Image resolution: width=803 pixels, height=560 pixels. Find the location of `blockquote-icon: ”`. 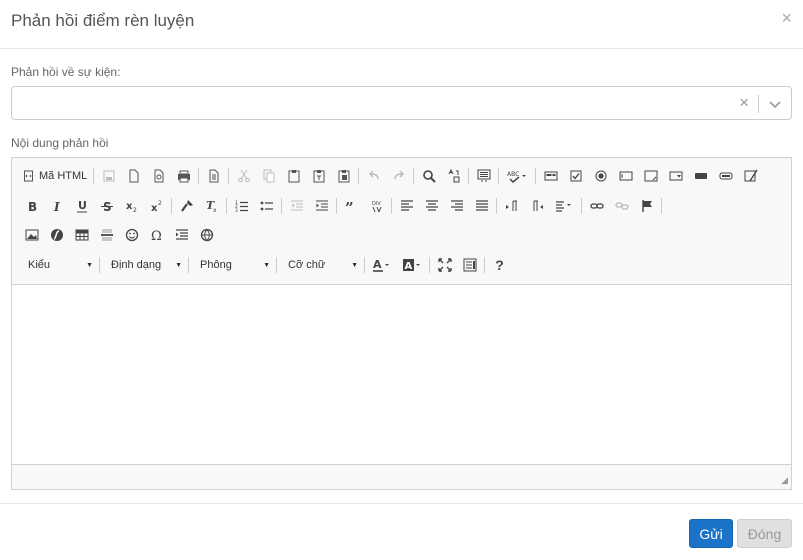

blockquote-icon: ” is located at coordinates (351, 206).